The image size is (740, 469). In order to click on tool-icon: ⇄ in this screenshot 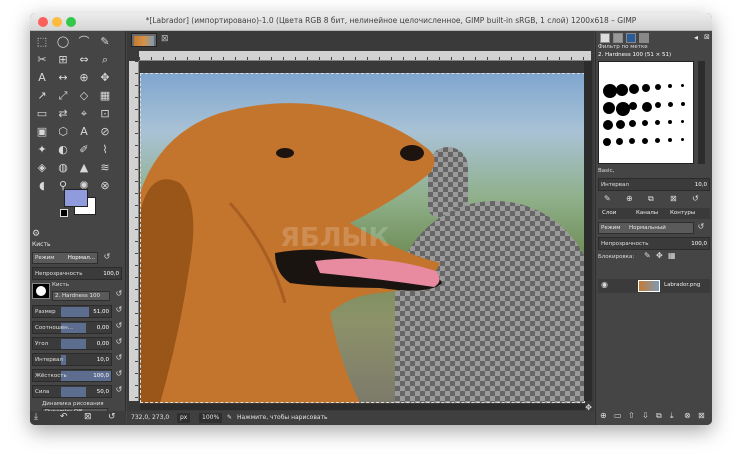, I will do `click(63, 114)`.